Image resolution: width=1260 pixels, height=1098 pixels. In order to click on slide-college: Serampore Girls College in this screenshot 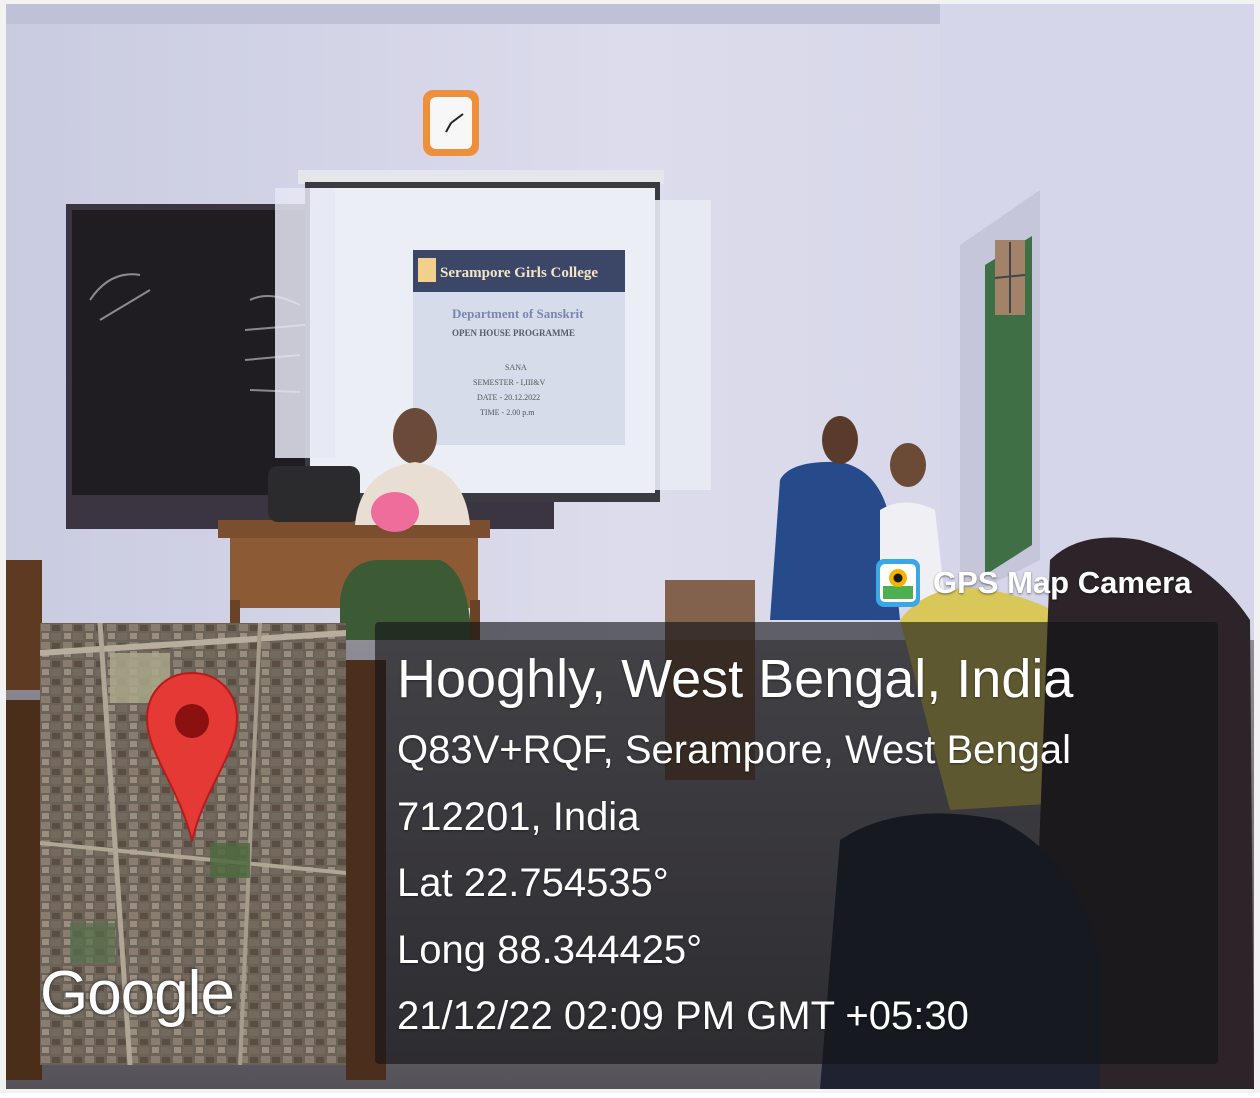, I will do `click(519, 273)`.